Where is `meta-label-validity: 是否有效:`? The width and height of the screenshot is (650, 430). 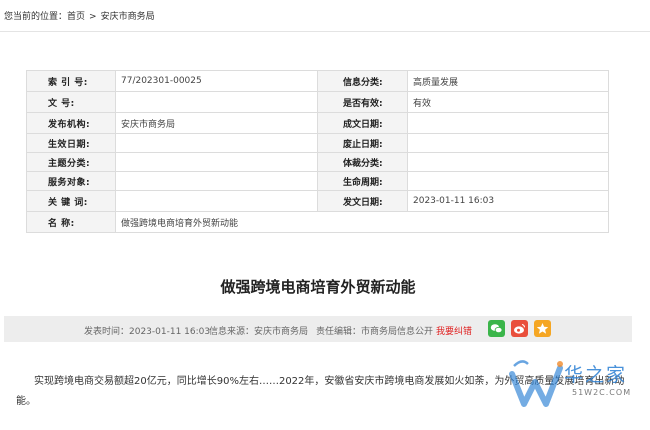
meta-label-validity: 是否有效: is located at coordinates (362, 102).